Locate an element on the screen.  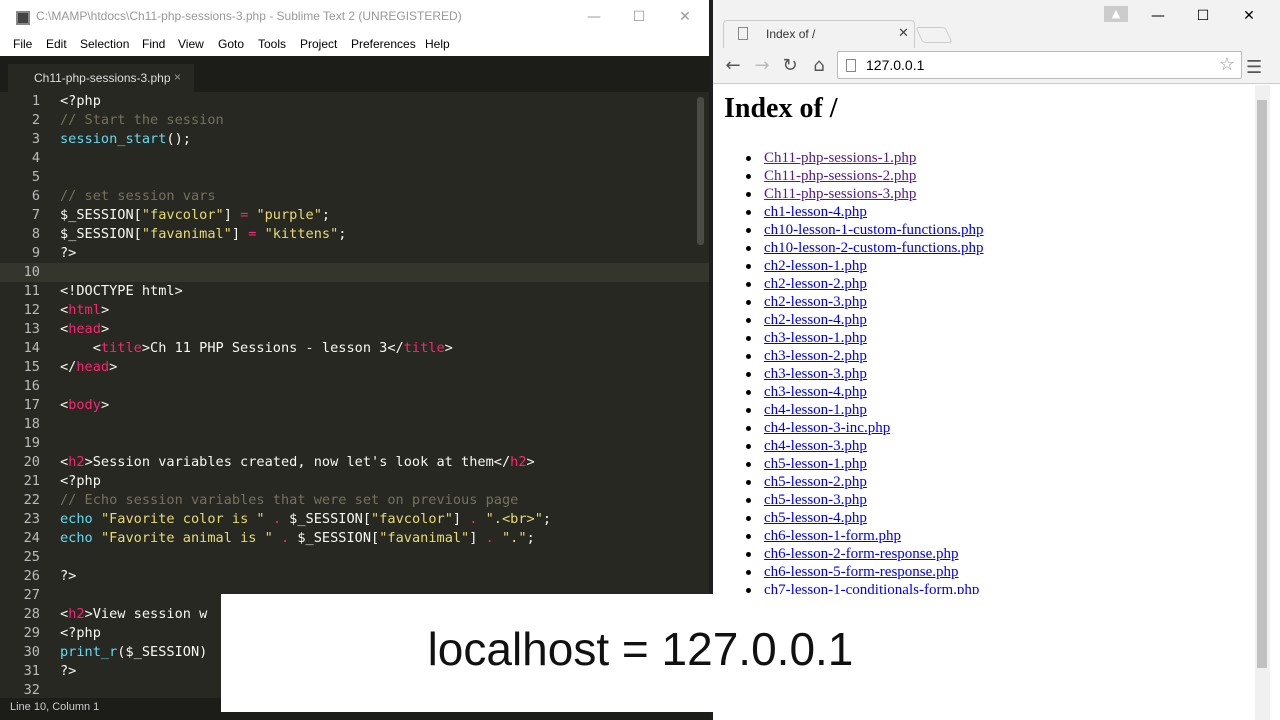
browser-tab-close-icon: ✕ is located at coordinates (903, 33).